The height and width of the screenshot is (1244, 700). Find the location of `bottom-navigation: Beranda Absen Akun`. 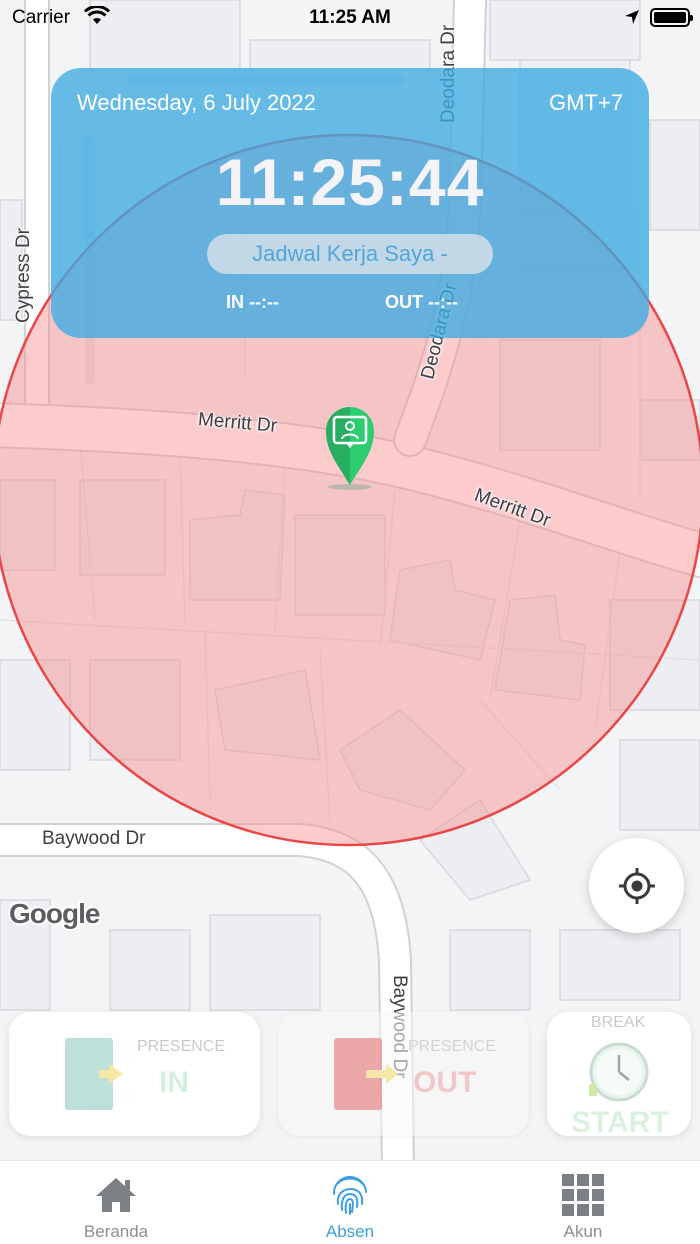

bottom-navigation: Beranda Absen Akun is located at coordinates (350, 1202).